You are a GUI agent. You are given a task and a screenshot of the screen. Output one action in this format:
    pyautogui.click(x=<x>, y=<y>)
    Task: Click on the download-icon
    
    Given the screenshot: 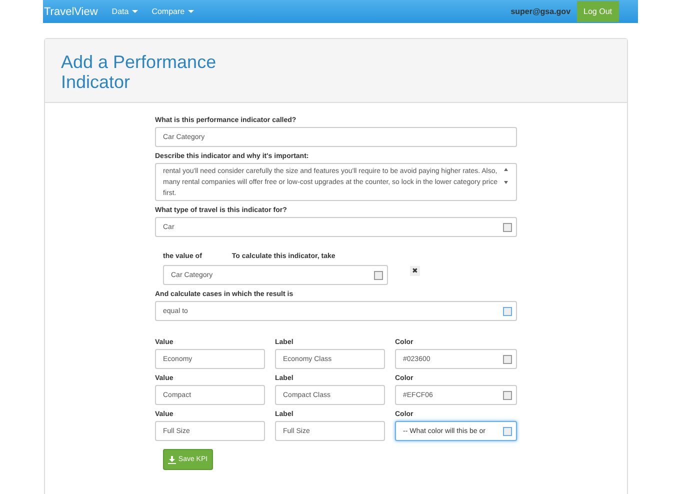 What is the action you would take?
    pyautogui.click(x=172, y=460)
    